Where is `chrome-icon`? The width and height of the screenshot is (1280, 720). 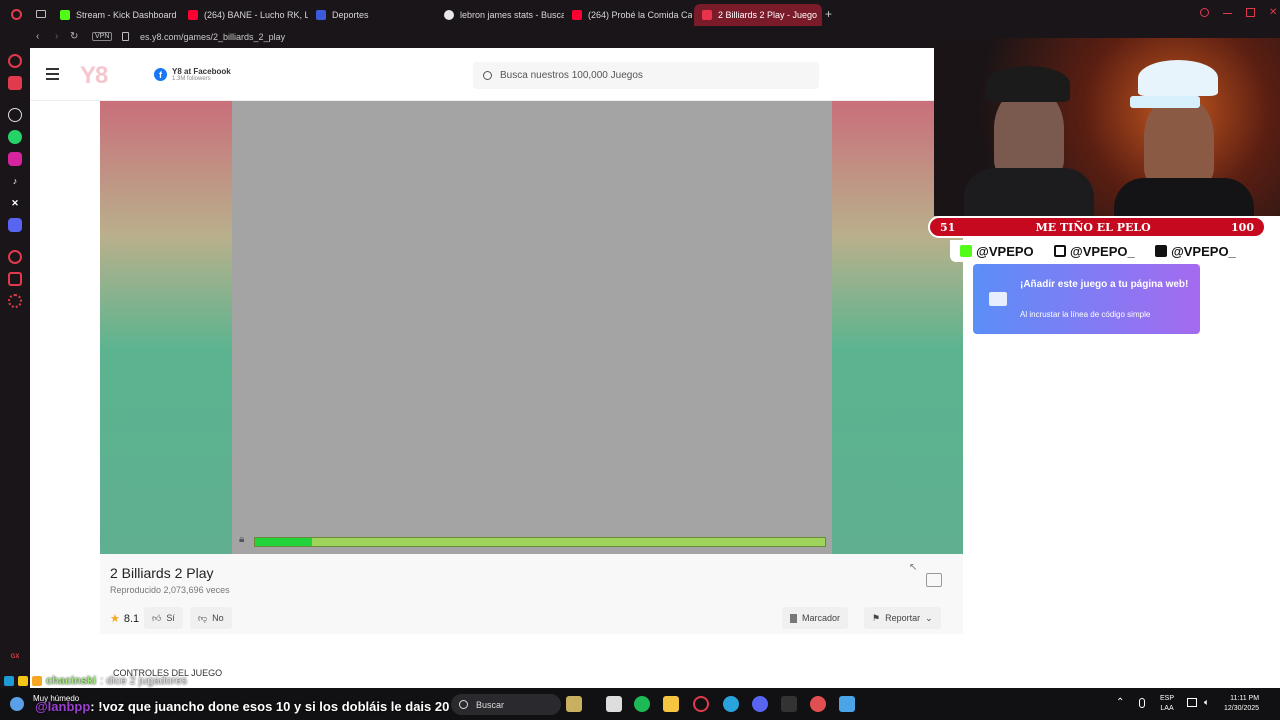 chrome-icon is located at coordinates (818, 704).